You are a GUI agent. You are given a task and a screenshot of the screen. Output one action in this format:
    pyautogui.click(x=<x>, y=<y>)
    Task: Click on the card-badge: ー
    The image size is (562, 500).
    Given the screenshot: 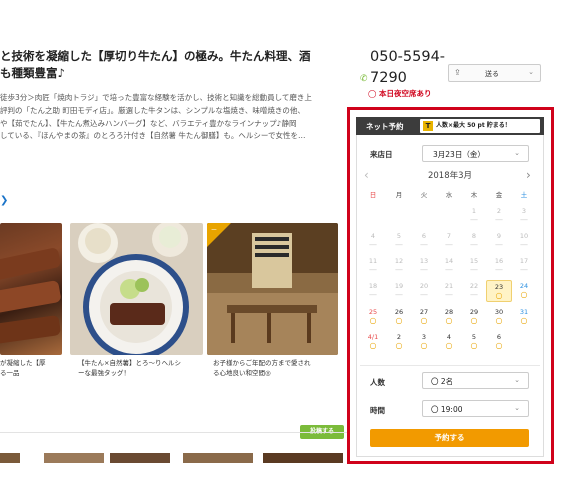 What is the action you would take?
    pyautogui.click(x=214, y=230)
    